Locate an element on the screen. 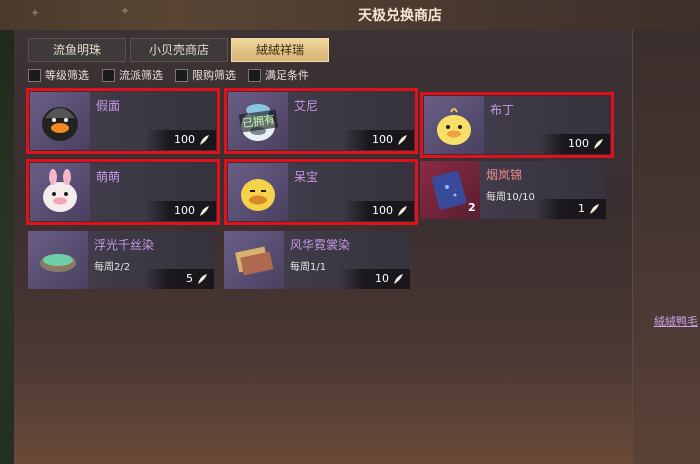 The image size is (700, 464). filter-label: 限购筛选 is located at coordinates (214, 75).